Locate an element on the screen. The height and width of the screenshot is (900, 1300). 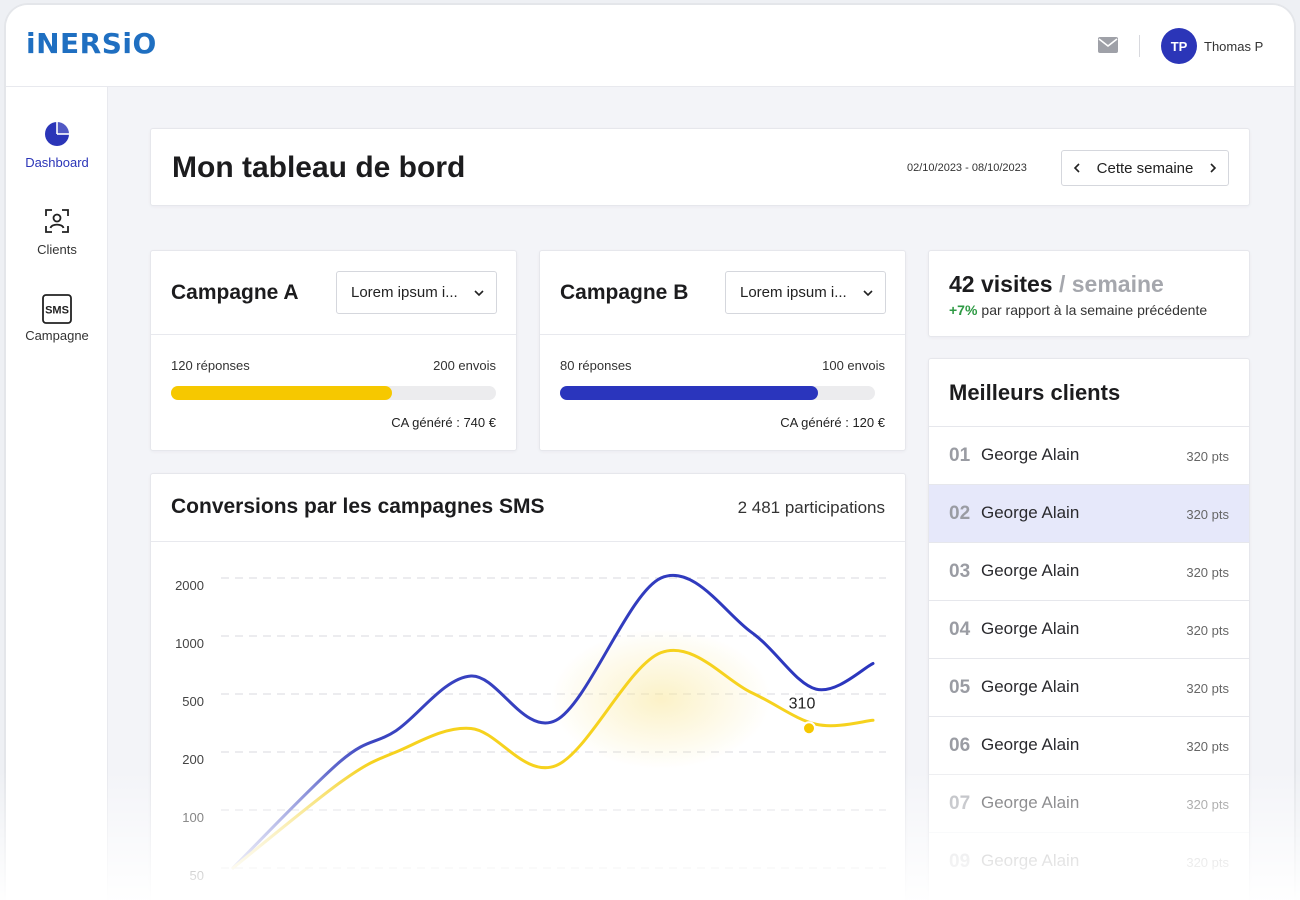
mail-icon is located at coordinates (1108, 45).